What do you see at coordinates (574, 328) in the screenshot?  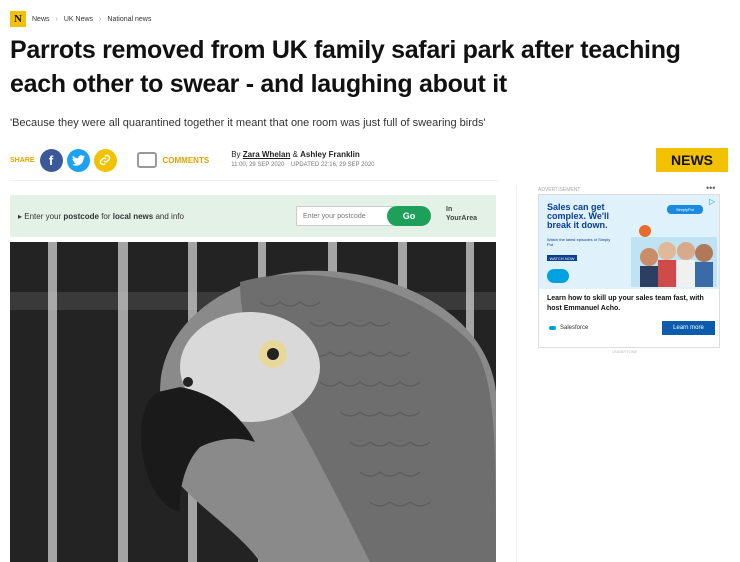 I see `ad-brand-name: Salesforce` at bounding box center [574, 328].